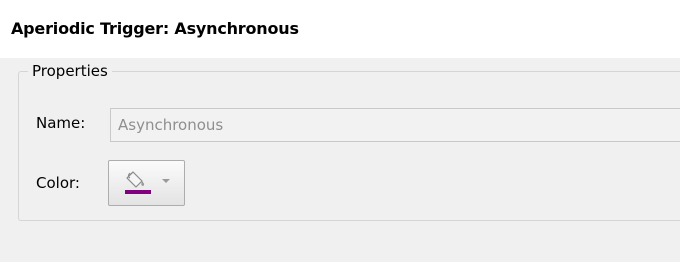 This screenshot has width=680, height=262. I want to click on properties-group-label: Properties, so click(70, 71).